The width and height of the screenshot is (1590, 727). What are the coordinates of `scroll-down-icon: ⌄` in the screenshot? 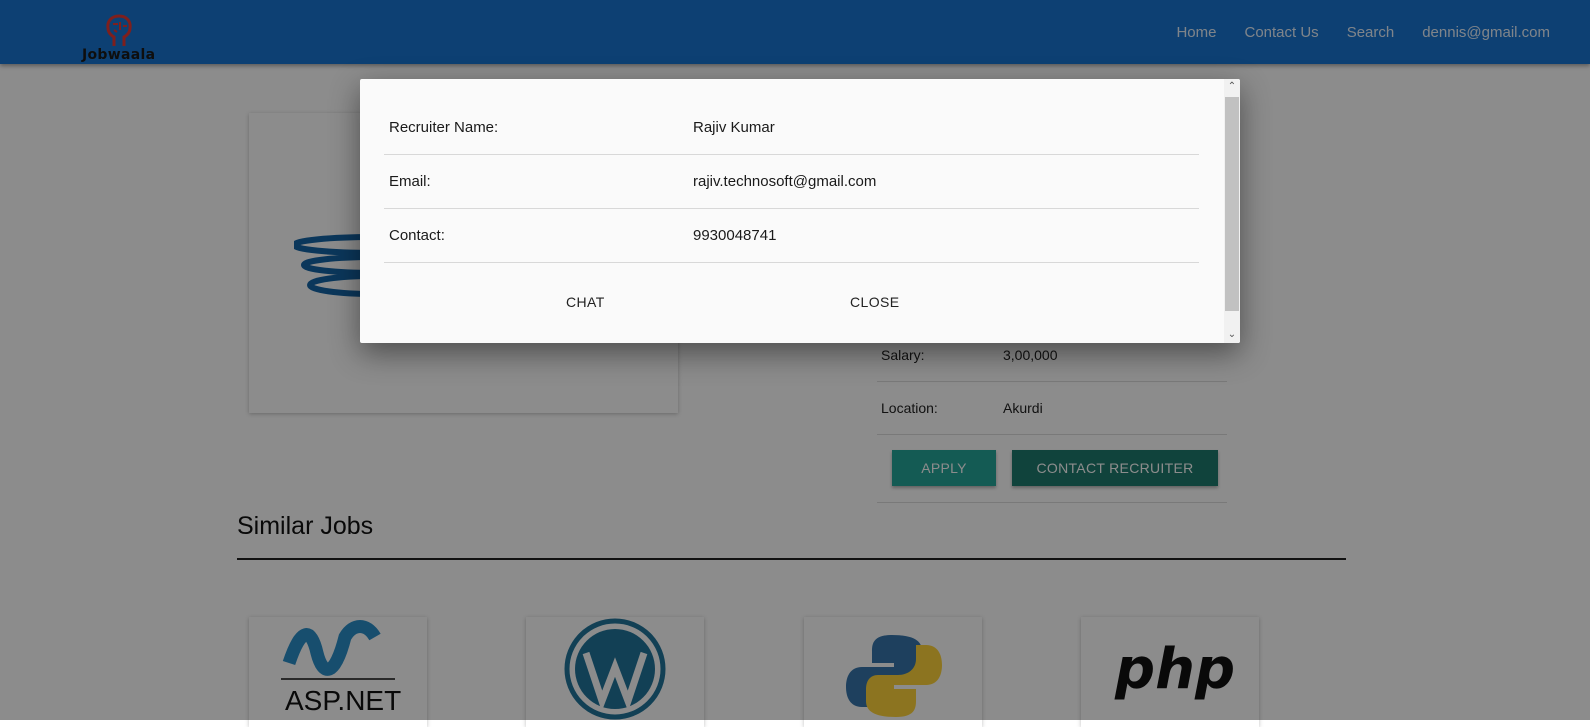 It's located at (1232, 335).